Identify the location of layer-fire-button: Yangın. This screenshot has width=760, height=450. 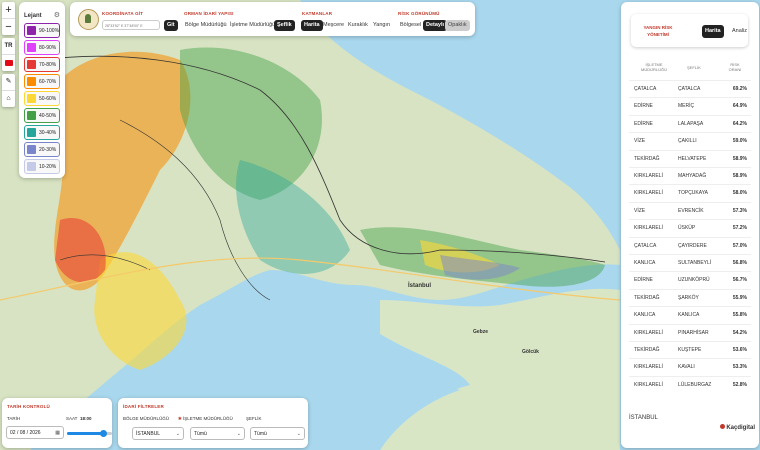
(381, 25).